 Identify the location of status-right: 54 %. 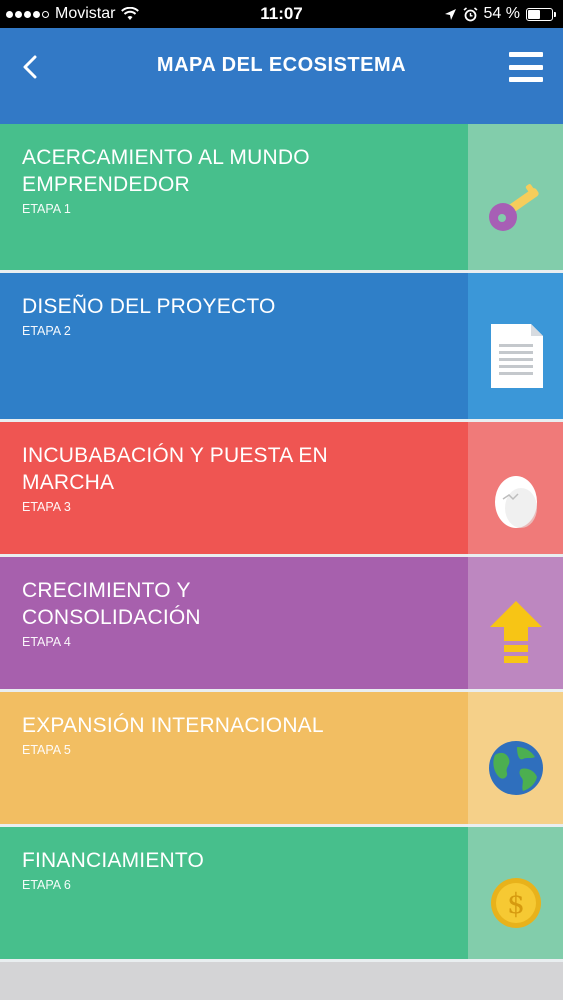
(500, 14).